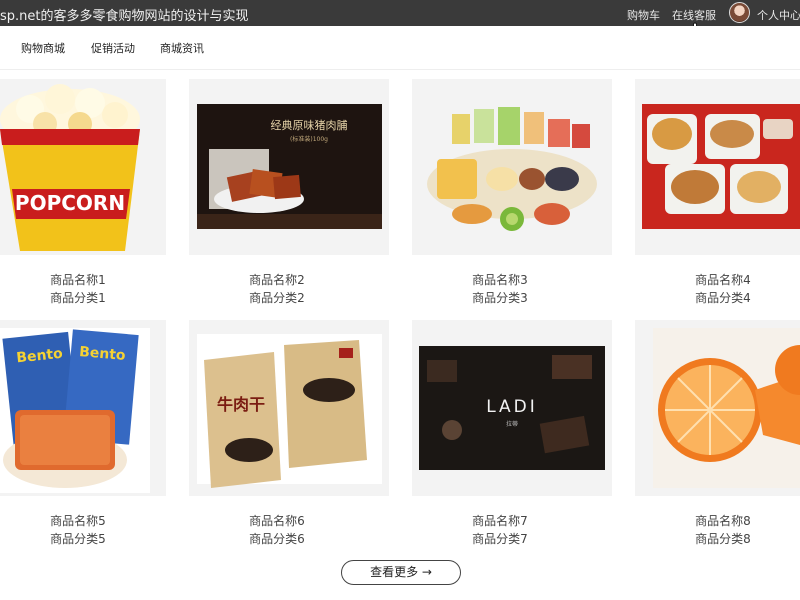 This screenshot has height=600, width=800. What do you see at coordinates (694, 15) in the screenshot?
I see `online-service-link: 在线客服` at bounding box center [694, 15].